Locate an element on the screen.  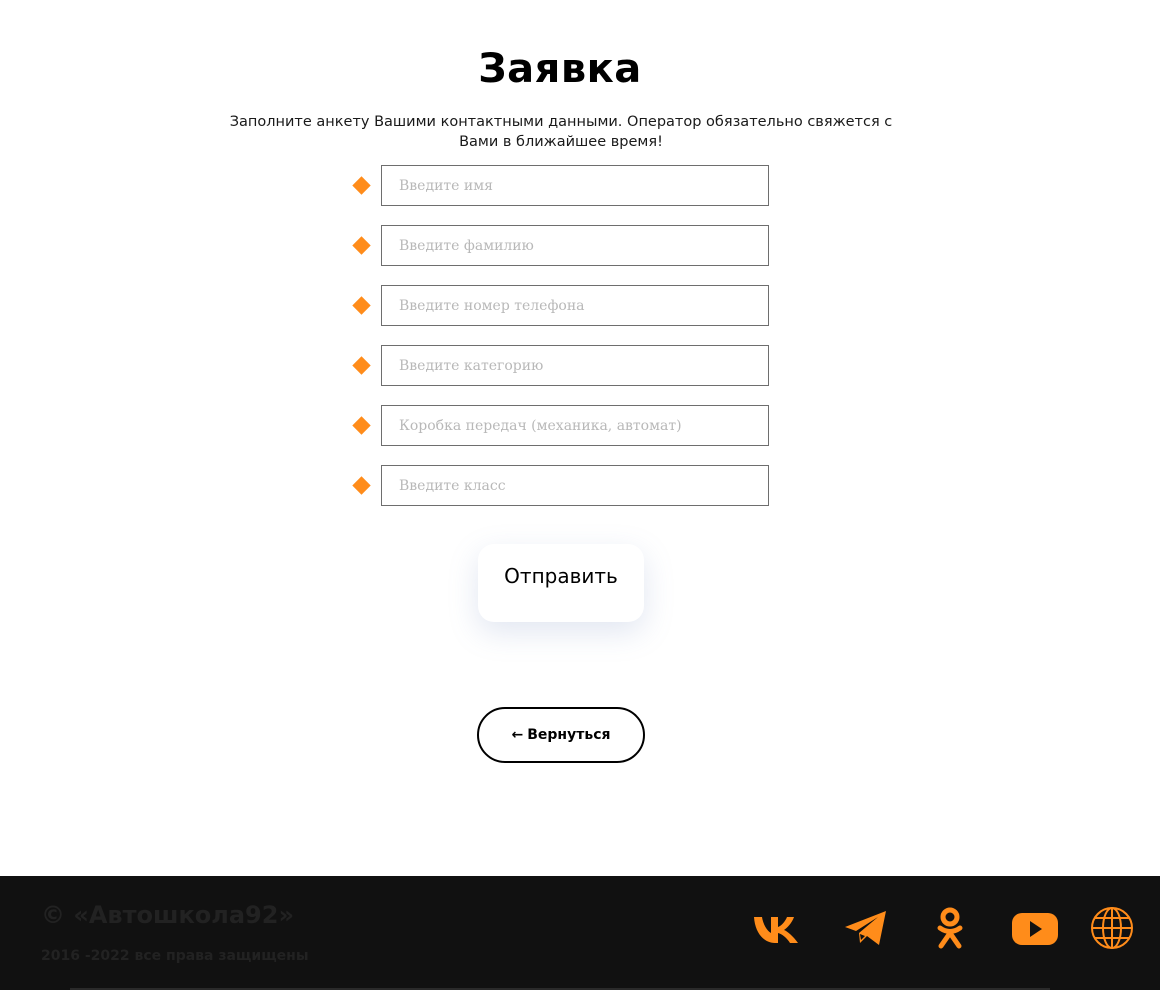
form-row-class is located at coordinates (562, 485).